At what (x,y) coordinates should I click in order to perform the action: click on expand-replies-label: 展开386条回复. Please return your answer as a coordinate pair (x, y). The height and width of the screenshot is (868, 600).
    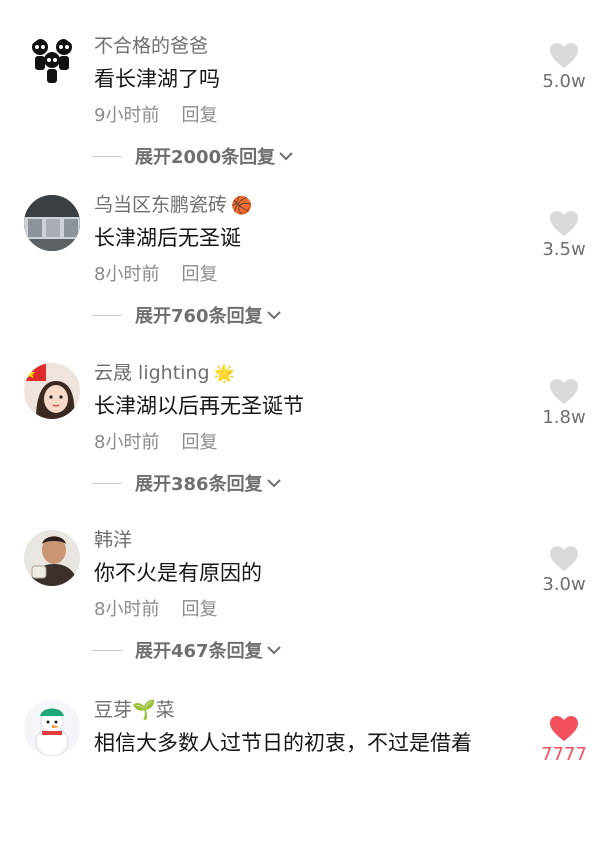
    Looking at the image, I should click on (199, 484).